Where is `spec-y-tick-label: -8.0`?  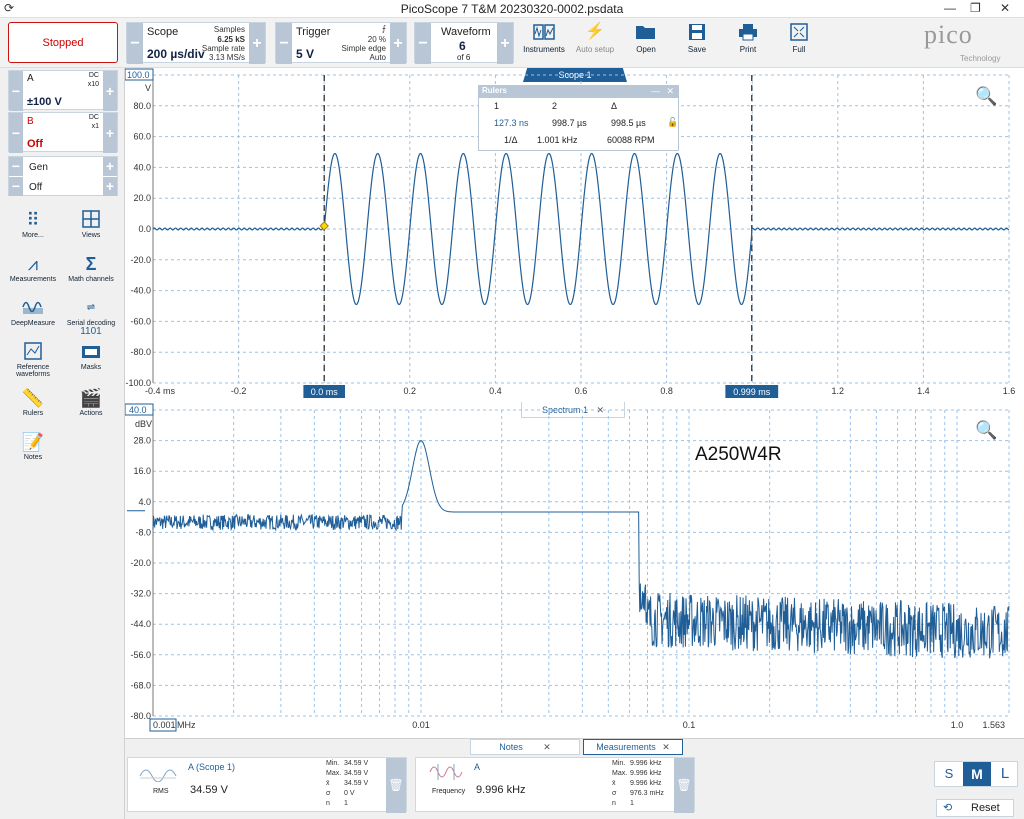 spec-y-tick-label: -8.0 is located at coordinates (143, 532).